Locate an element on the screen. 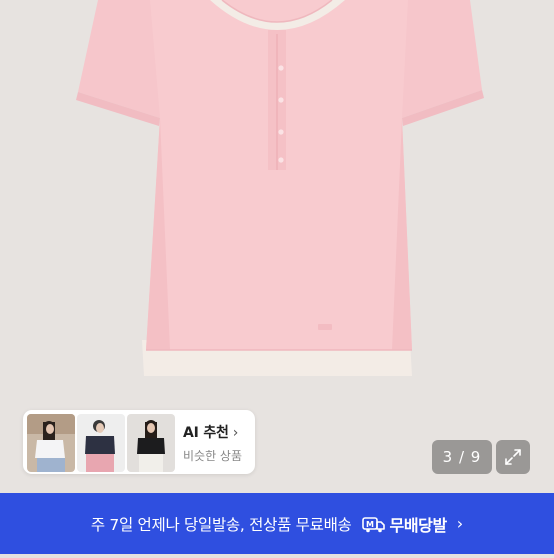  ai-recommend-subtitle: 비슷한 상품 is located at coordinates (213, 456).